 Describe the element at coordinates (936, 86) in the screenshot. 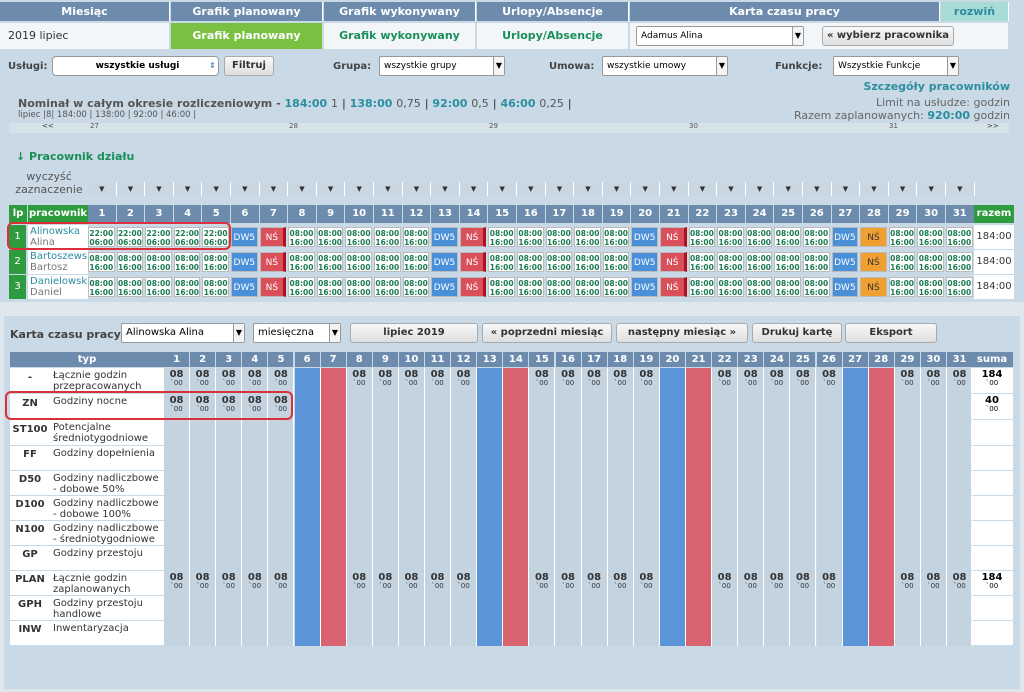

I see `employee-details-link: Szczegóły pracowników` at that location.